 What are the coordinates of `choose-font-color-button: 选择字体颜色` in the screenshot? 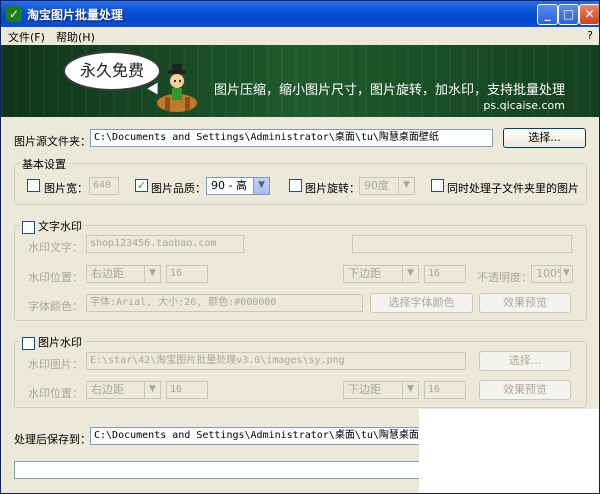 It's located at (421, 303).